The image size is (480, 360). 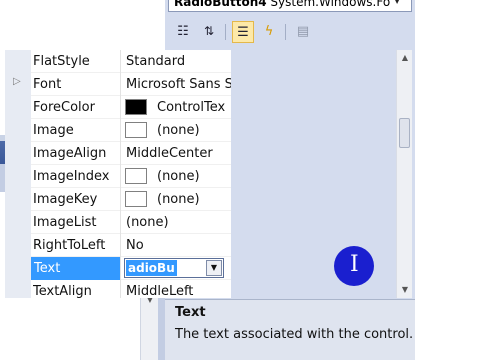 I want to click on scroll-thumb, so click(x=404, y=133).